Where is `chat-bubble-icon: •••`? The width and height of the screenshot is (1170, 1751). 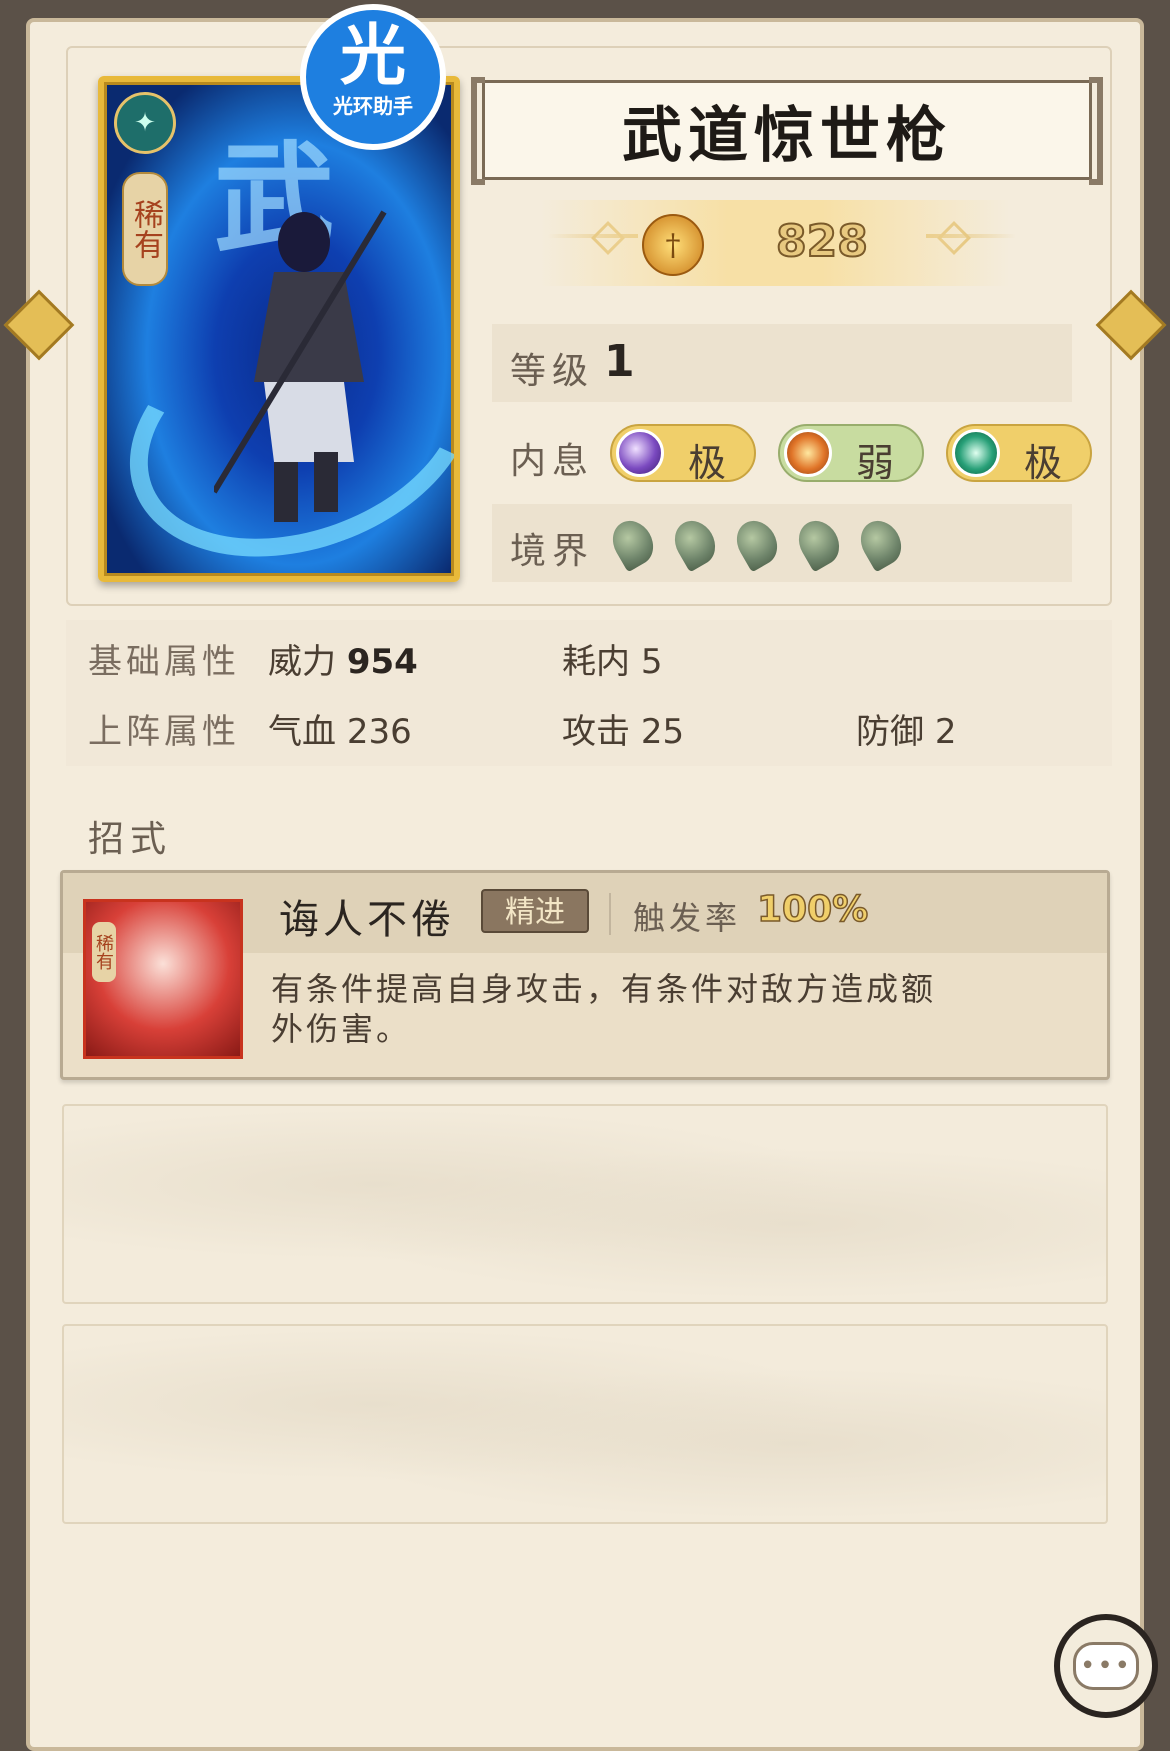 chat-bubble-icon: ••• is located at coordinates (1106, 1666).